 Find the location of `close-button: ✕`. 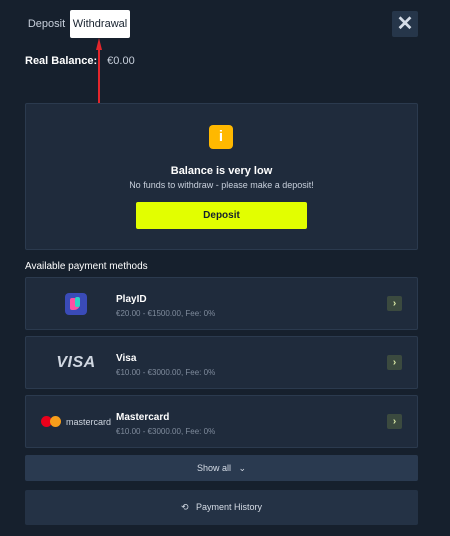

close-button: ✕ is located at coordinates (405, 24).